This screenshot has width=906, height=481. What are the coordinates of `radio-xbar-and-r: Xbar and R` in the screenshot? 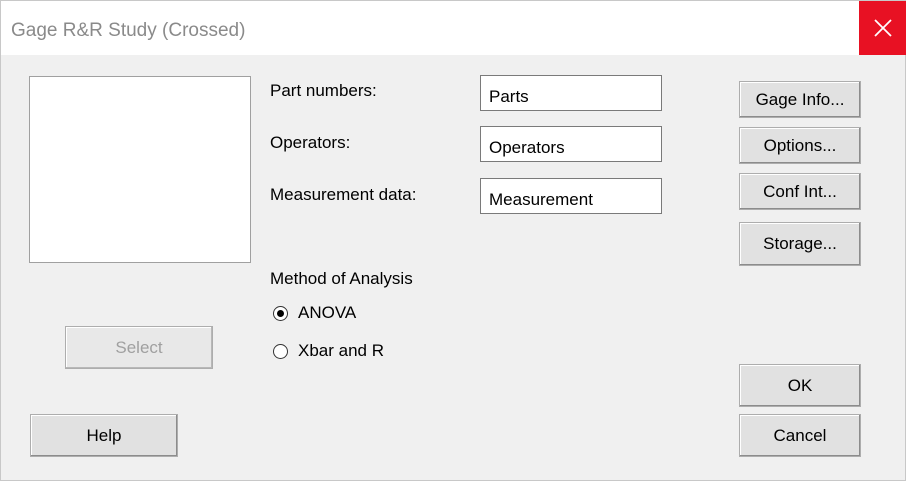 It's located at (328, 351).